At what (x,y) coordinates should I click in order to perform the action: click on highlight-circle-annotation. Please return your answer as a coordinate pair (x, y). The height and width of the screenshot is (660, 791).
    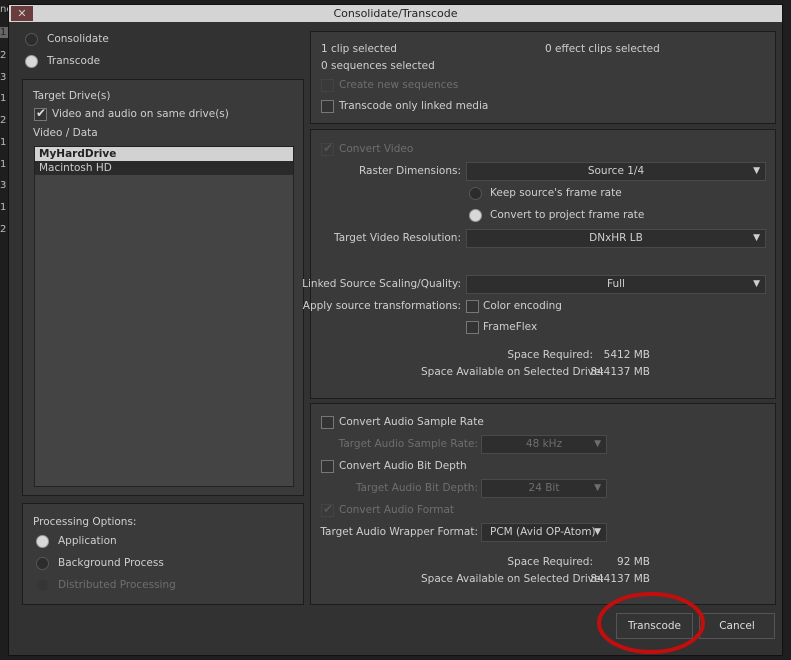
    Looking at the image, I should click on (651, 623).